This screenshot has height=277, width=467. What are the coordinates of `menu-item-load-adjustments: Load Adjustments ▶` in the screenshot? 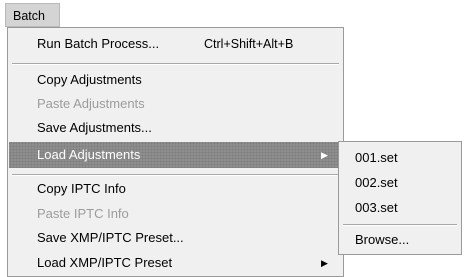 It's located at (175, 155).